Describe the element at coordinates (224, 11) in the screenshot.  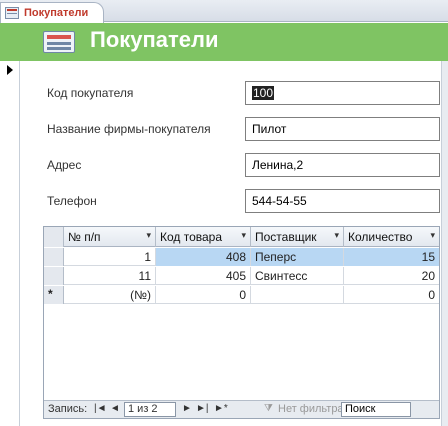
I see `document-tab-strip: Покупатели` at that location.